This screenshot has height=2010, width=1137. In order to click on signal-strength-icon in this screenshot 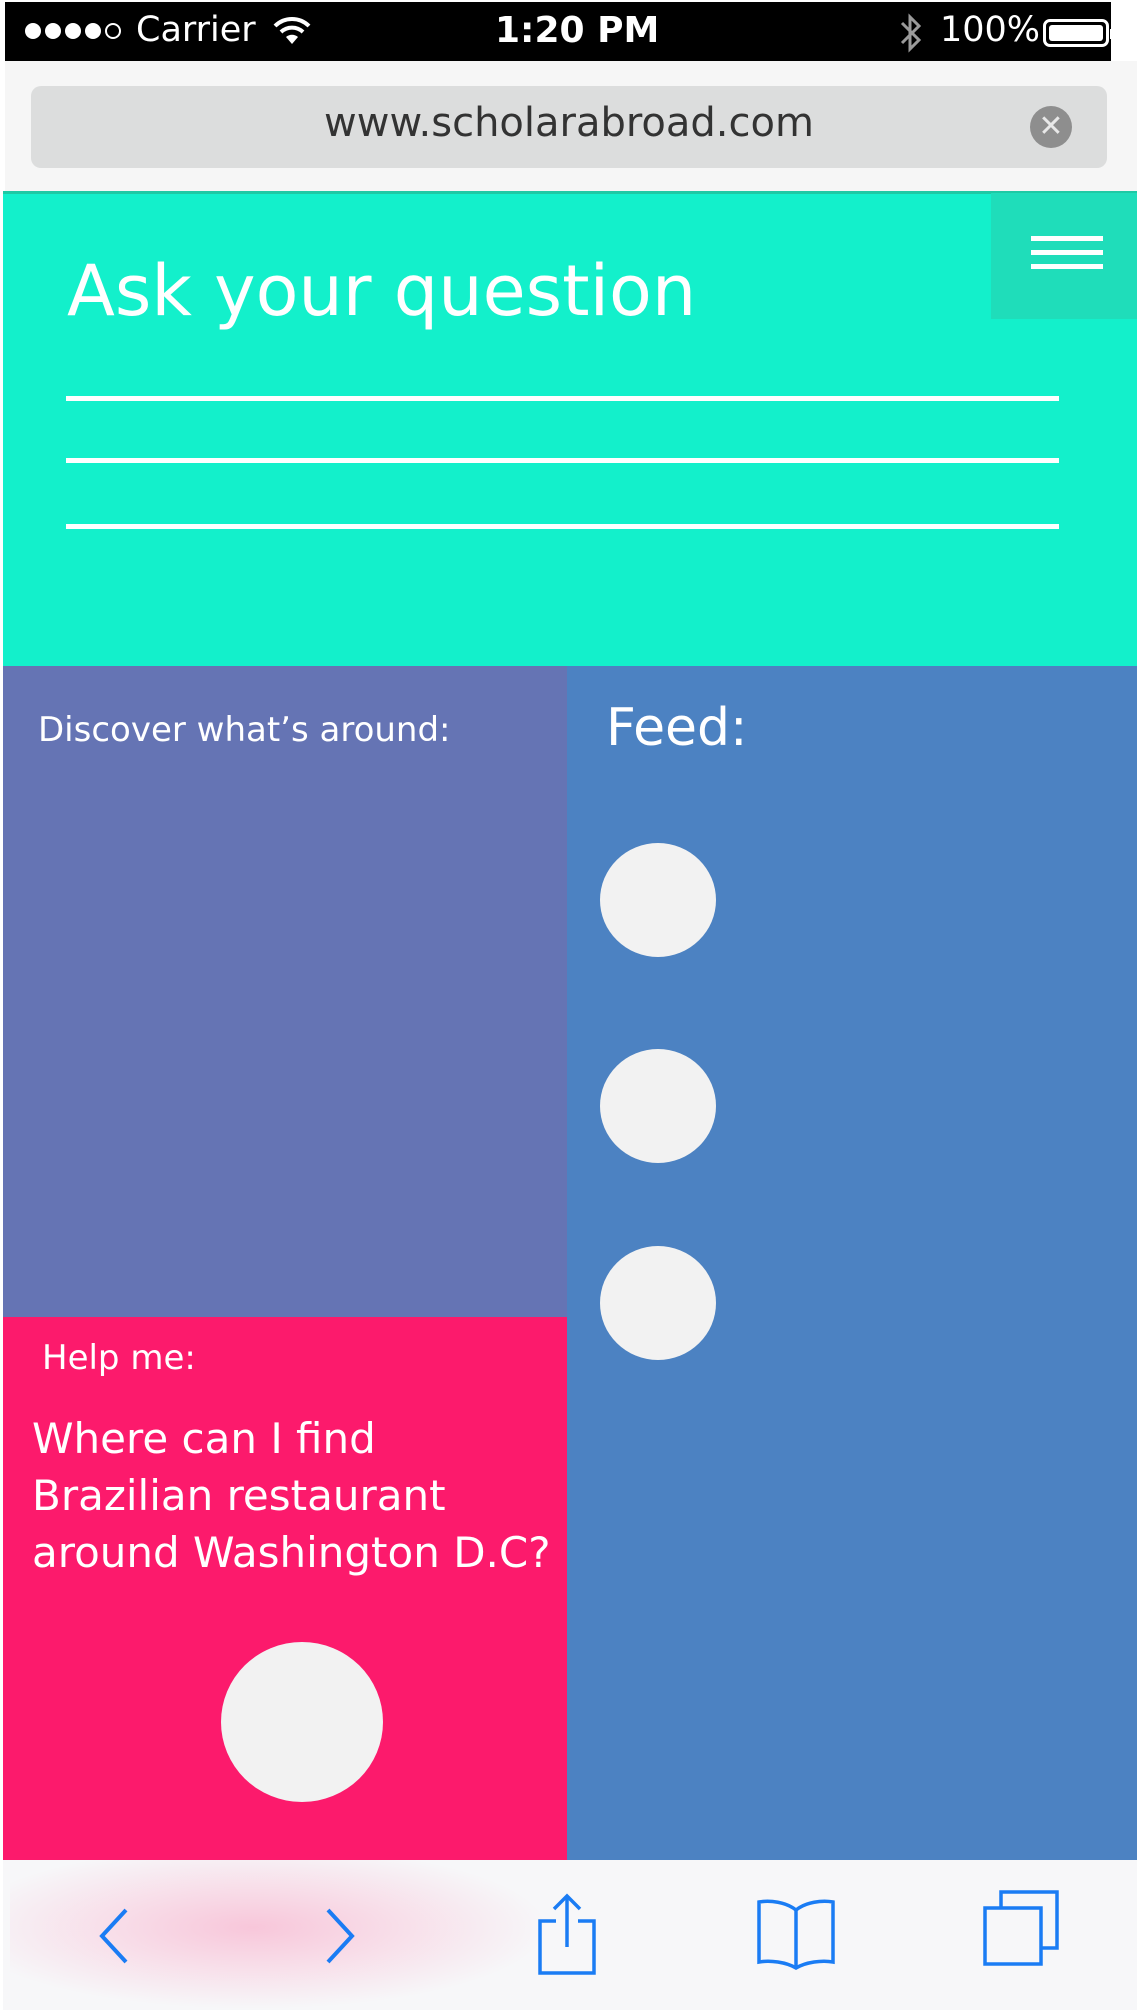, I will do `click(75, 33)`.